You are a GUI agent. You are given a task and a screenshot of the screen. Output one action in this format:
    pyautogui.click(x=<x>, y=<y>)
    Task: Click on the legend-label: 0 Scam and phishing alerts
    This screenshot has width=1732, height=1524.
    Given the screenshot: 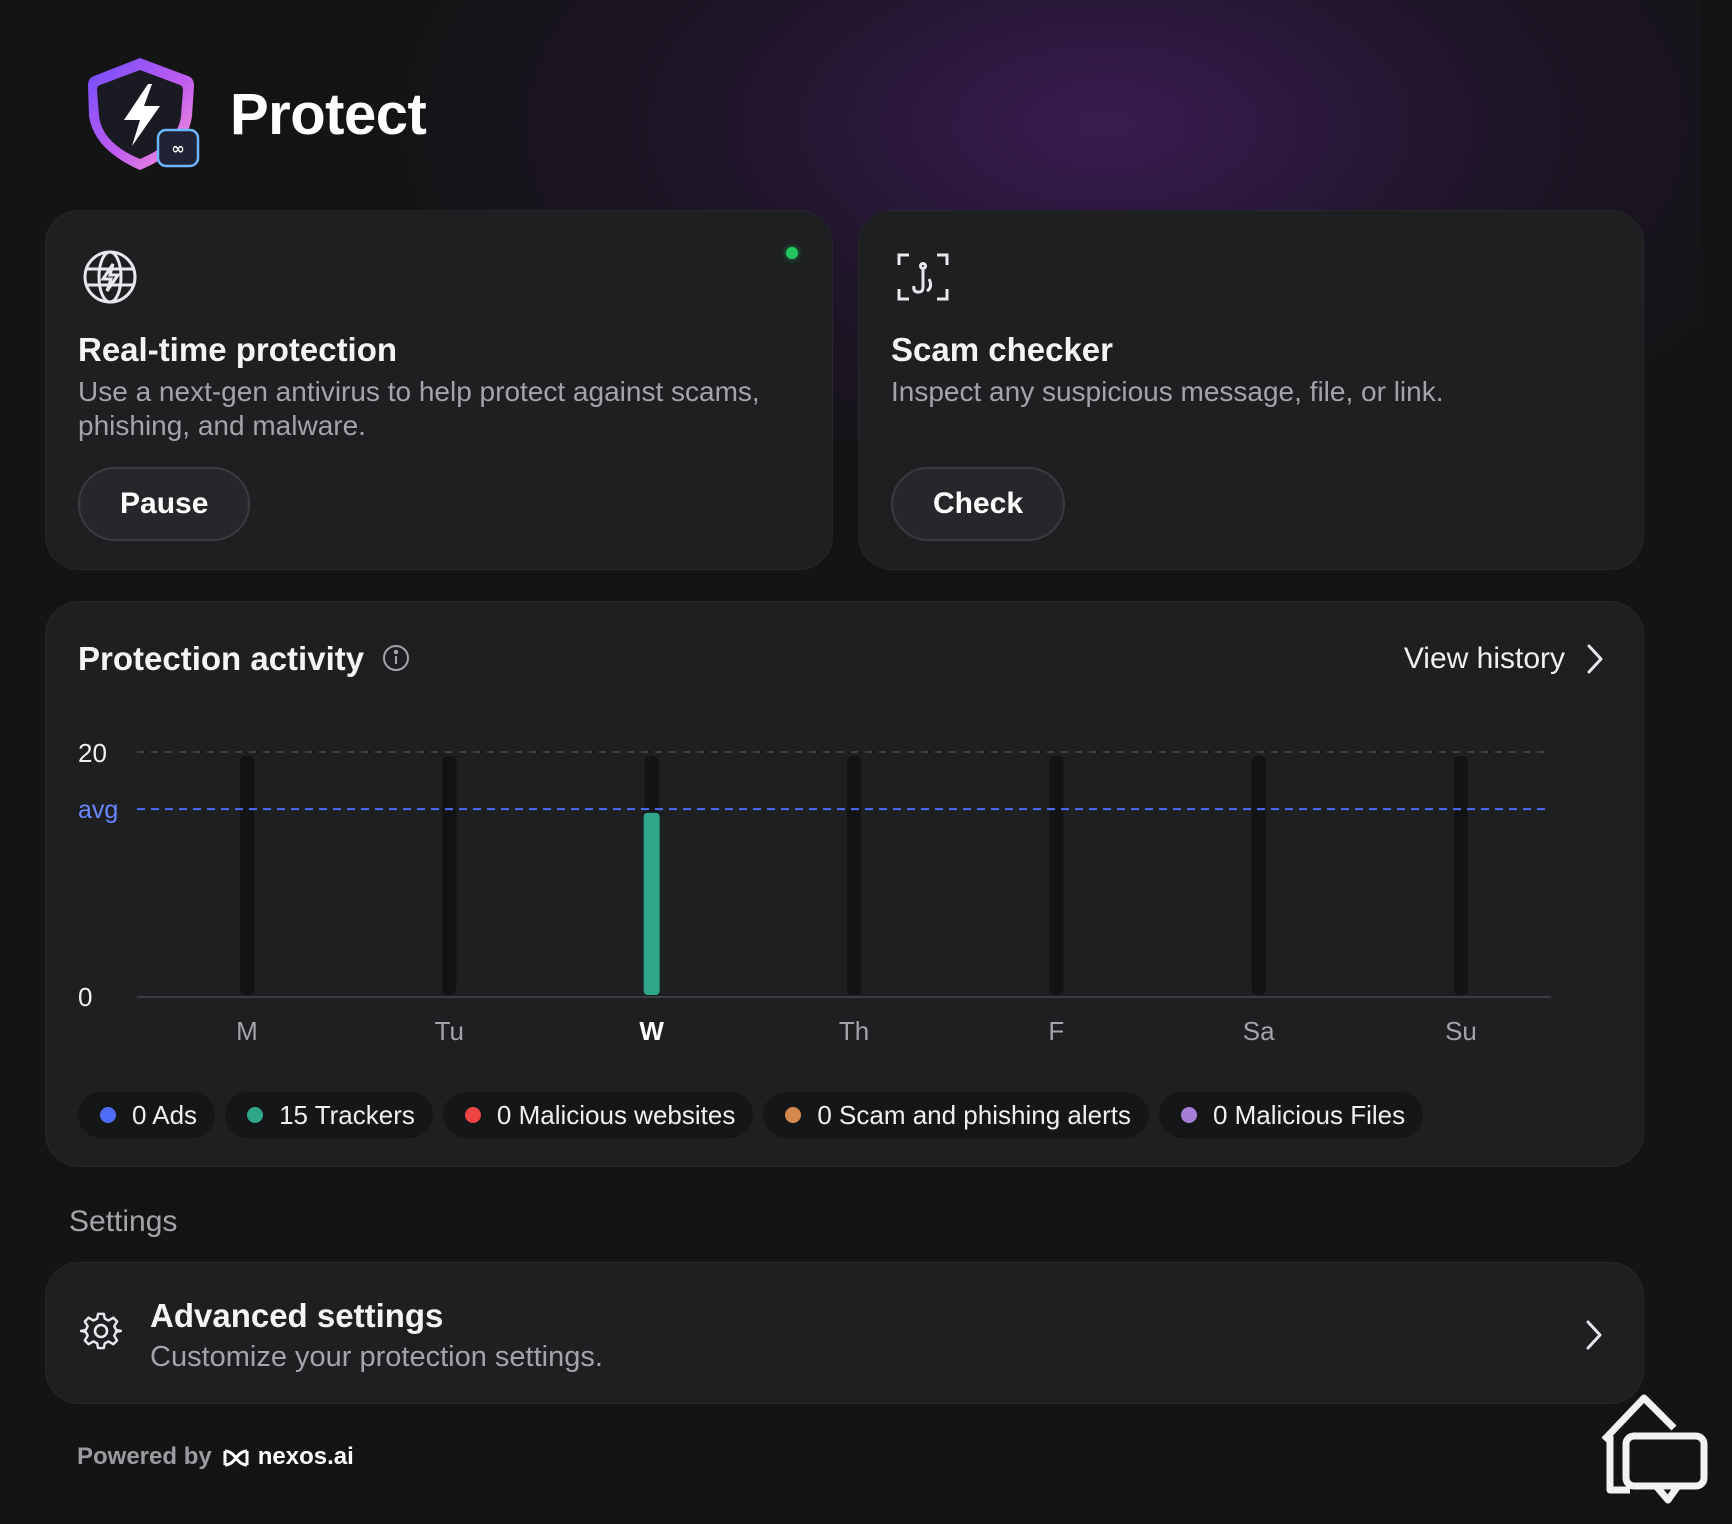 What is the action you would take?
    pyautogui.click(x=974, y=1114)
    